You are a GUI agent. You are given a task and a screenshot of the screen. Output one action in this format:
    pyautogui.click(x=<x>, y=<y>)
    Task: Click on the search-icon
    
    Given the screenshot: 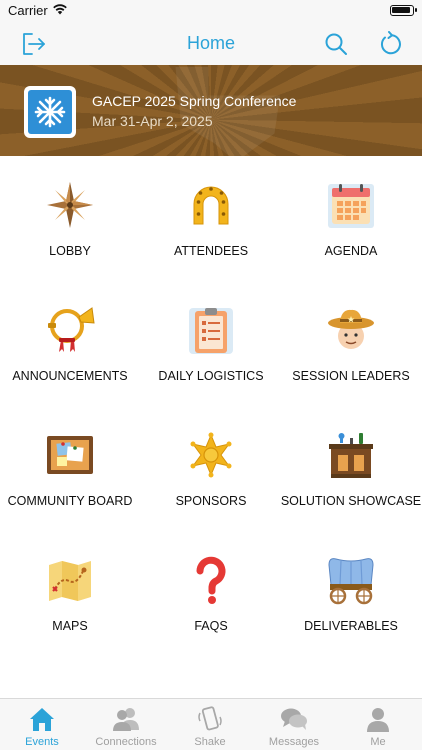 What is the action you would take?
    pyautogui.click(x=336, y=44)
    